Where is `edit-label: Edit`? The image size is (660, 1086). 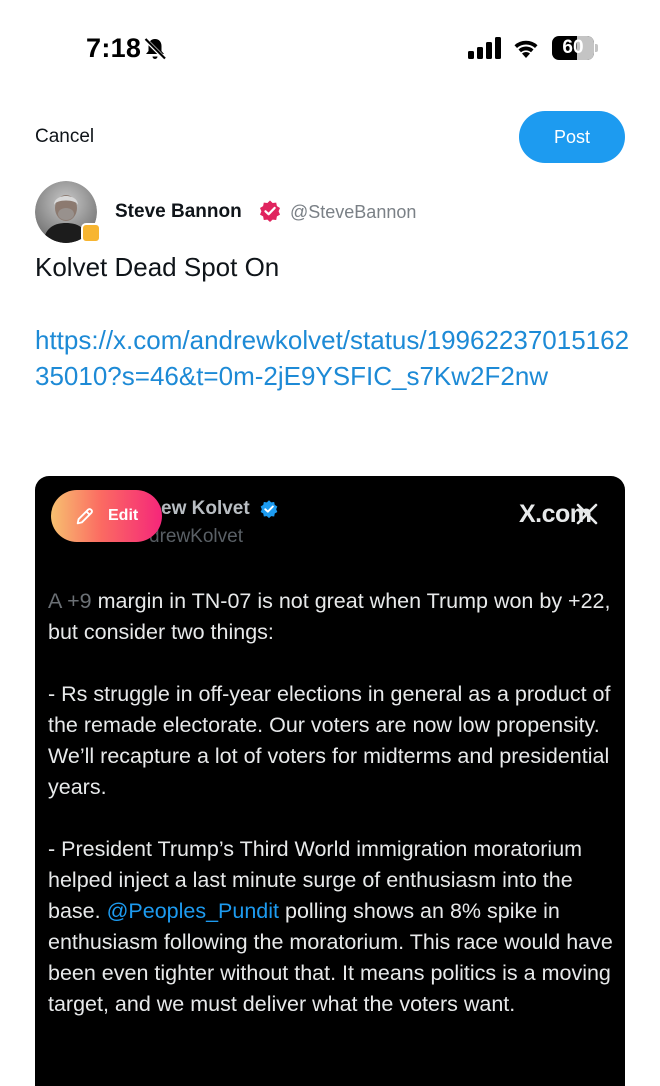
edit-label: Edit is located at coordinates (123, 515).